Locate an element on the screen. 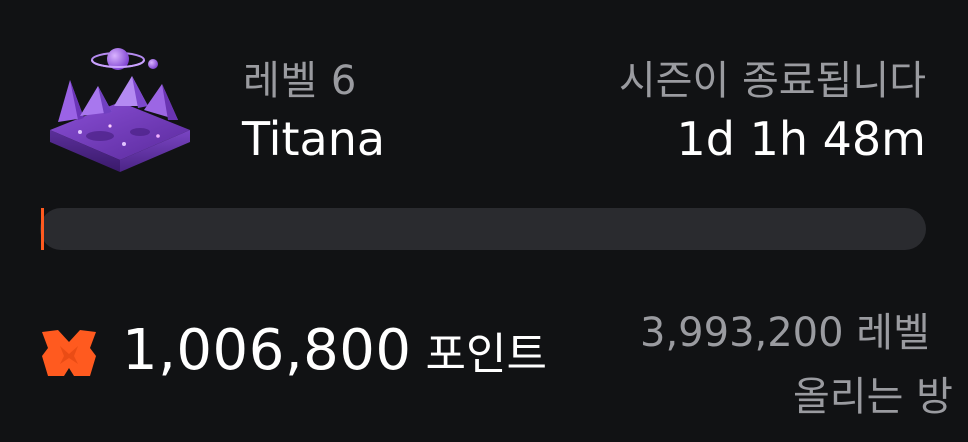  points-unit: 포인트 is located at coordinates (486, 354).